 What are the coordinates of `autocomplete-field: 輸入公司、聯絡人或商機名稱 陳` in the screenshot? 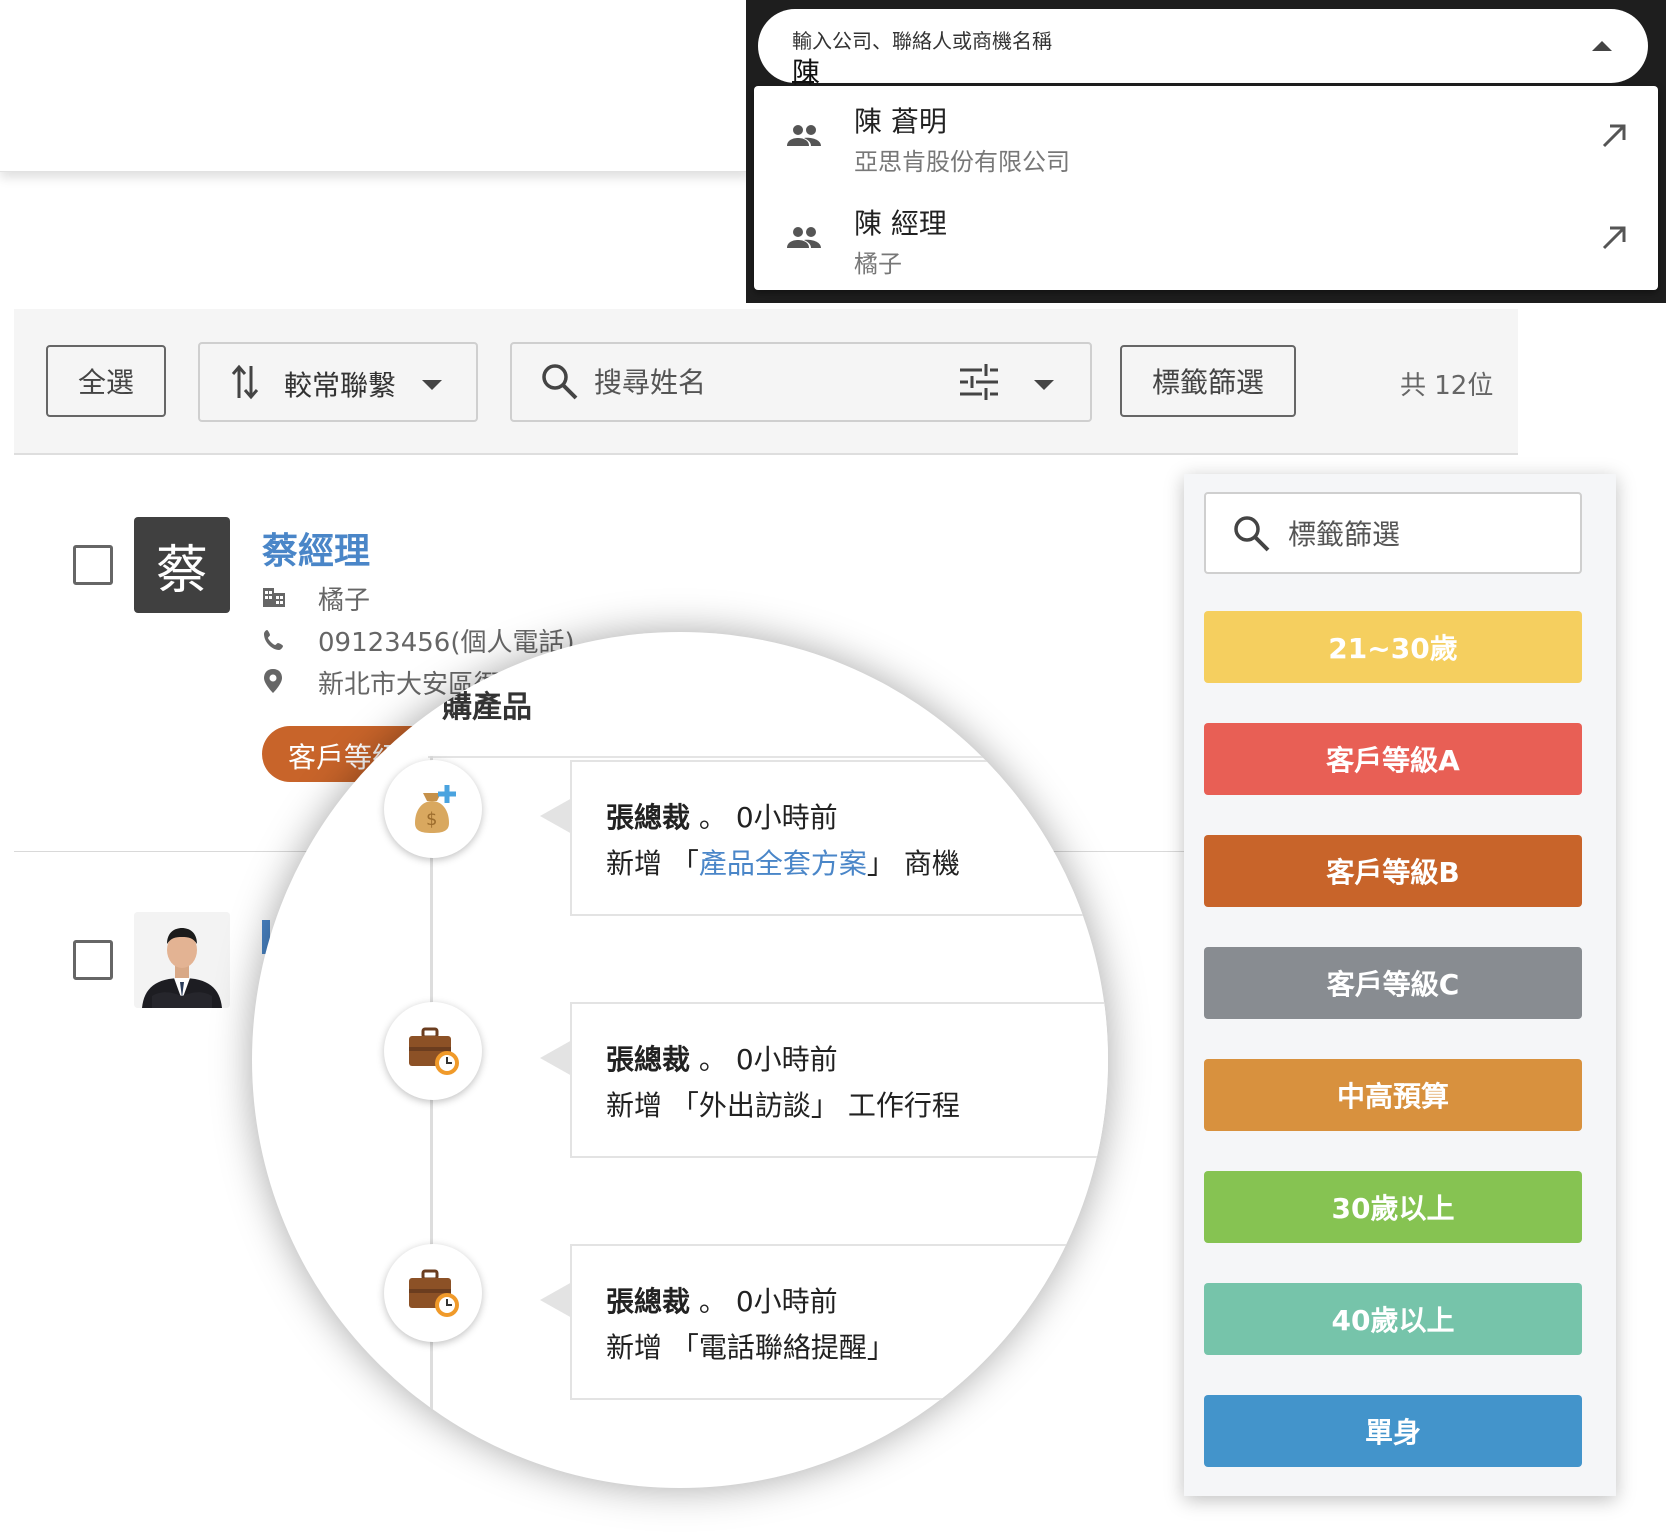 It's located at (1203, 49).